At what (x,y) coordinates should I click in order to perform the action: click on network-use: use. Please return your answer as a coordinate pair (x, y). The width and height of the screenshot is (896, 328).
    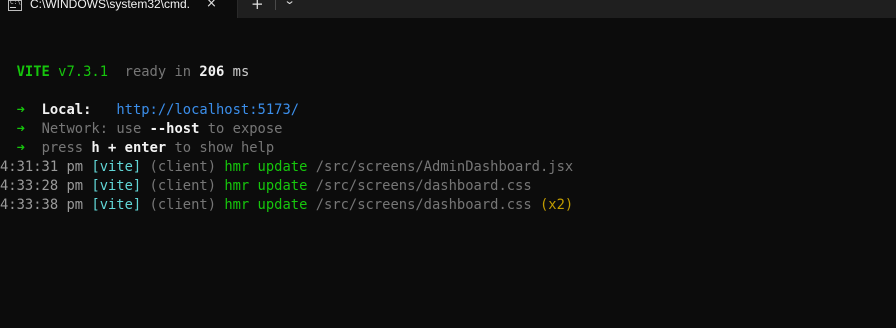
    Looking at the image, I should click on (129, 129).